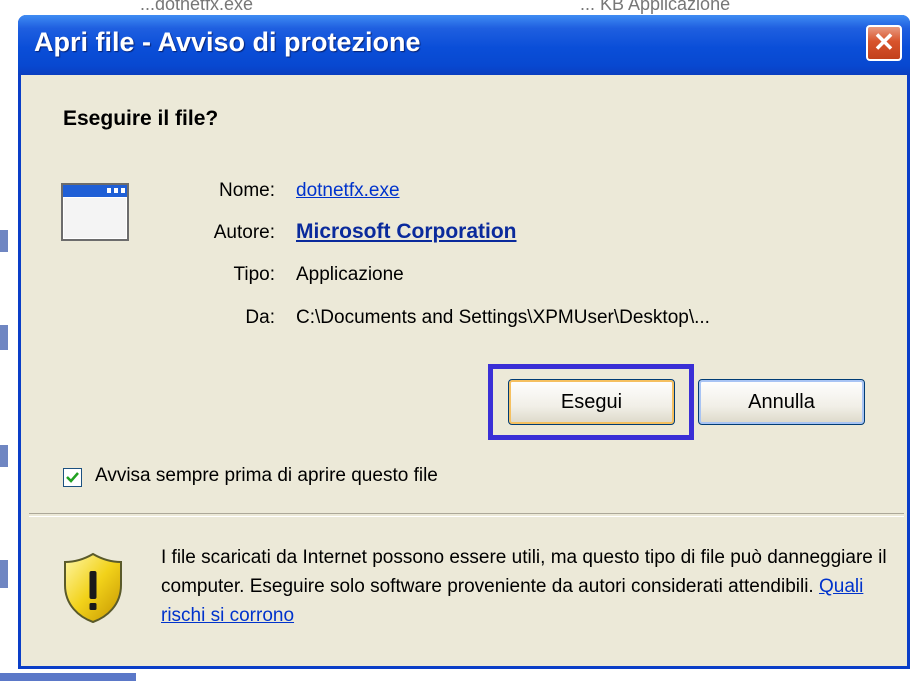  What do you see at coordinates (260, 317) in the screenshot?
I see `from-label: Da:` at bounding box center [260, 317].